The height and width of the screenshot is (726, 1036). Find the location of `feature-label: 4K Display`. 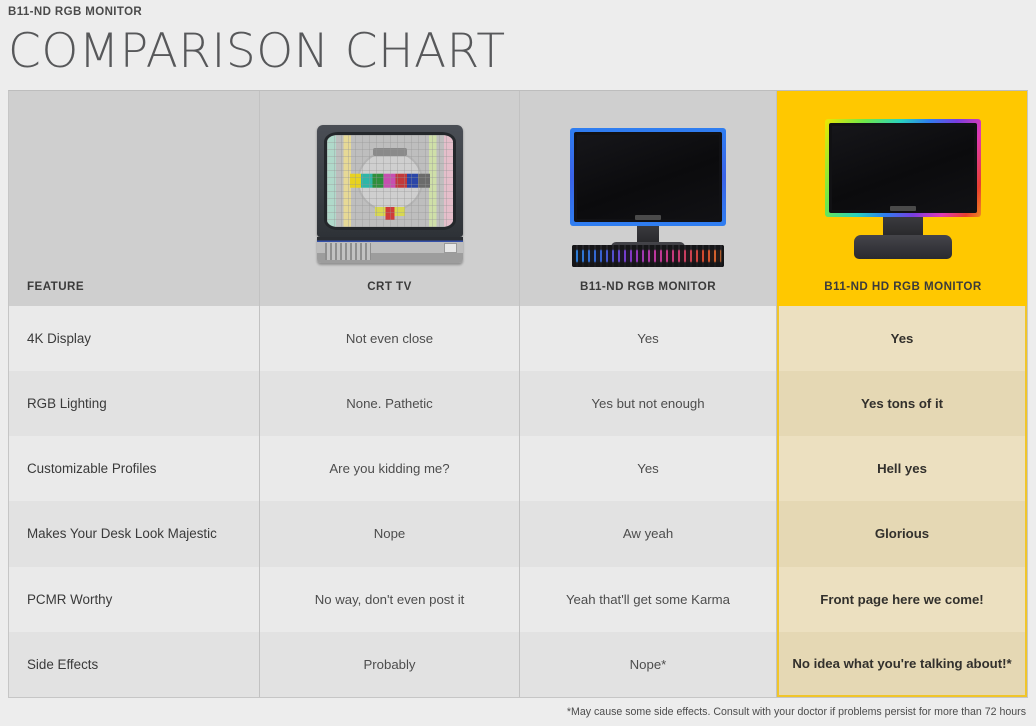

feature-label: 4K Display is located at coordinates (134, 338).